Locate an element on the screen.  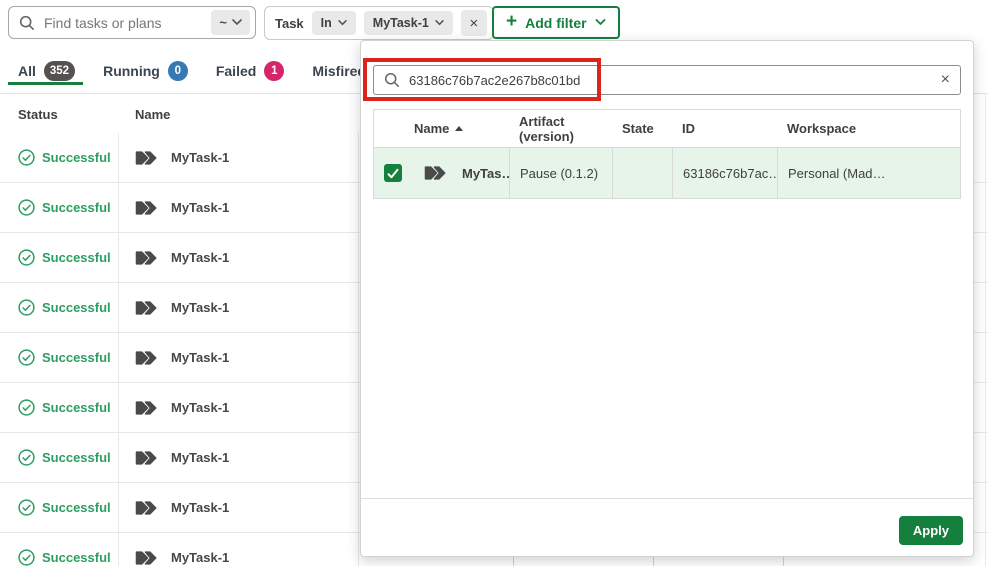
chip-value-dropdown: MyTask-1 is located at coordinates (408, 23).